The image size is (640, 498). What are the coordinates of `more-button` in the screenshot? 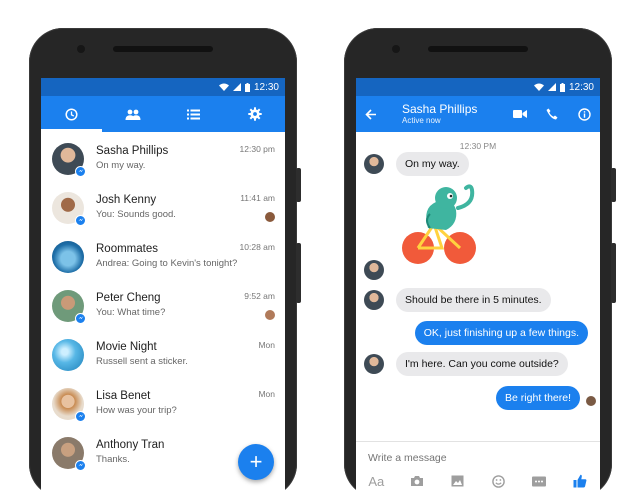 It's located at (539, 481).